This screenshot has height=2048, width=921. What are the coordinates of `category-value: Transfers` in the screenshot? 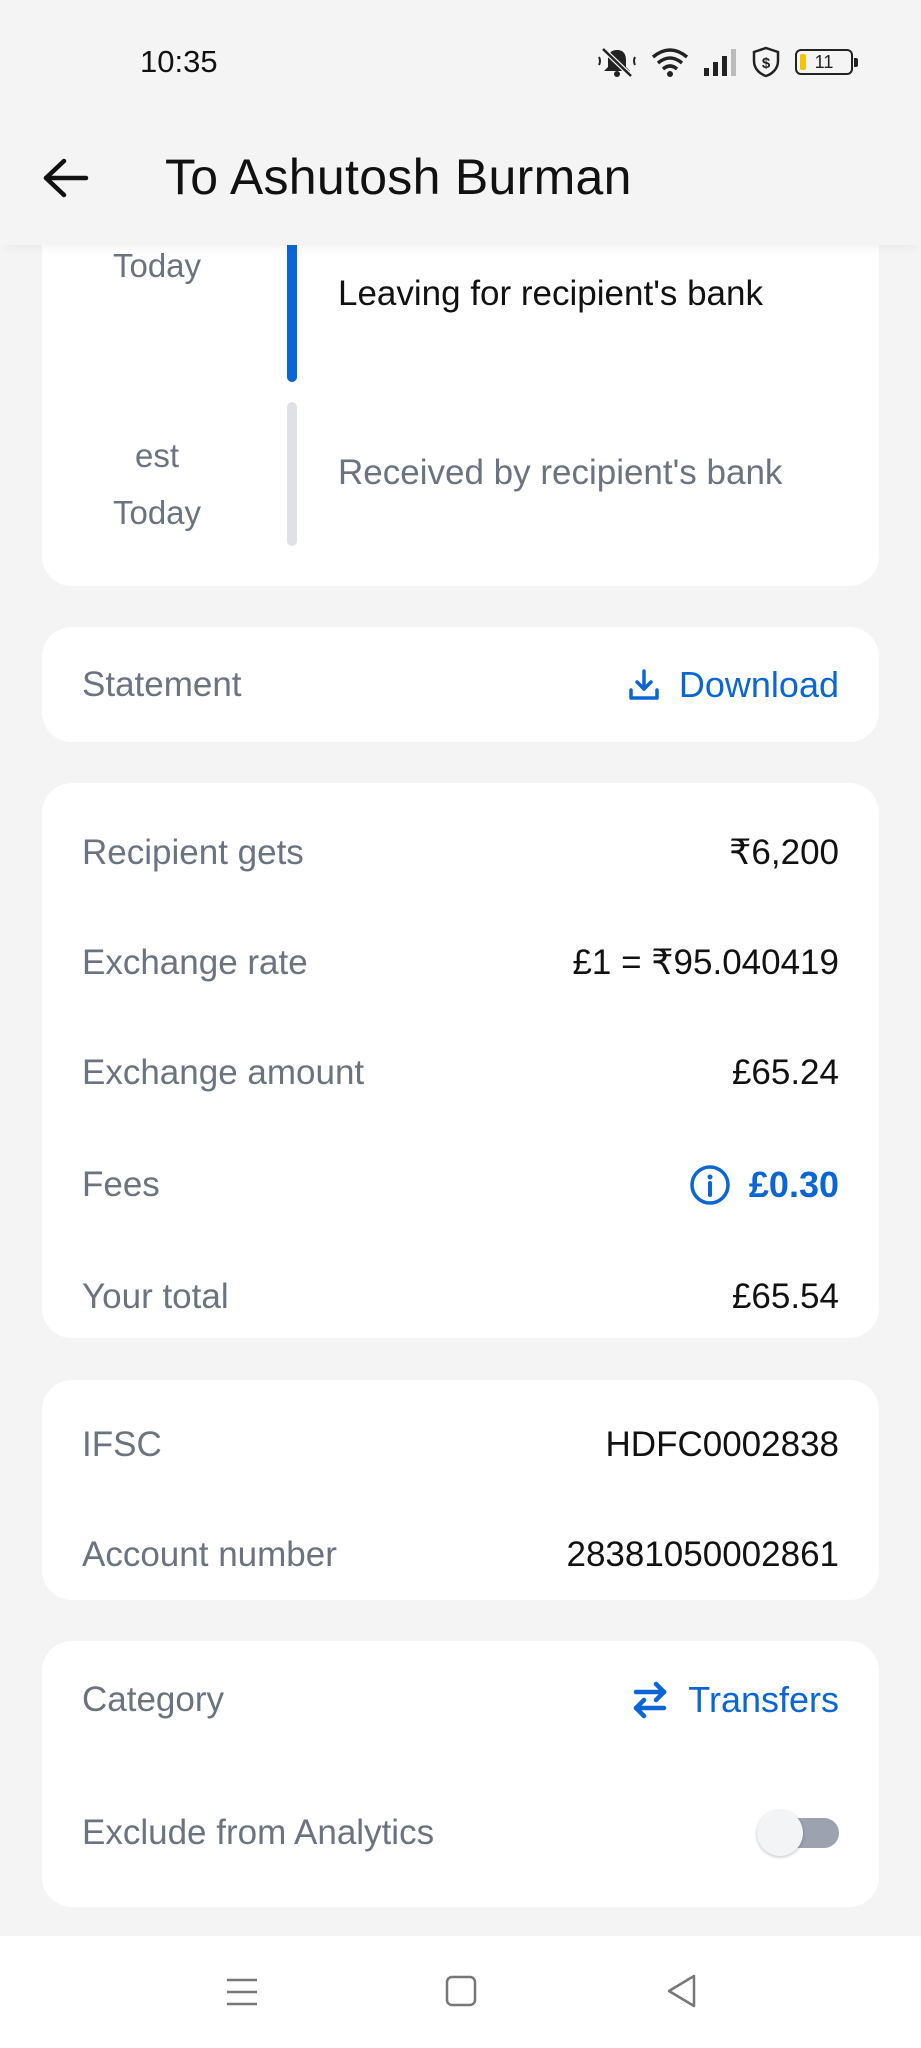 It's located at (763, 1699).